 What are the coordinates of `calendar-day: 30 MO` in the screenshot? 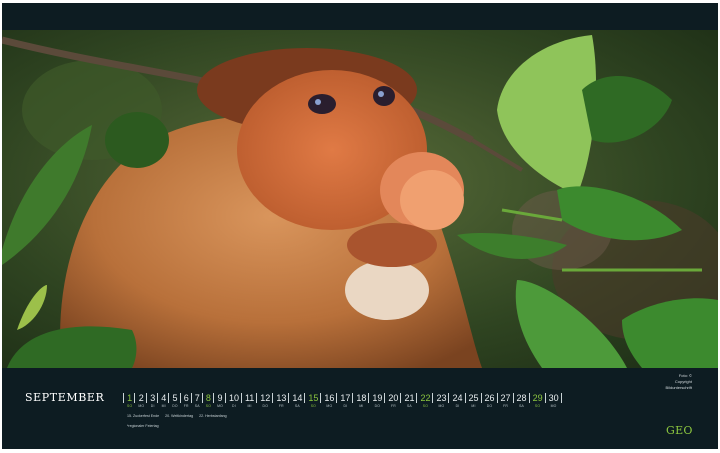 It's located at (553, 403).